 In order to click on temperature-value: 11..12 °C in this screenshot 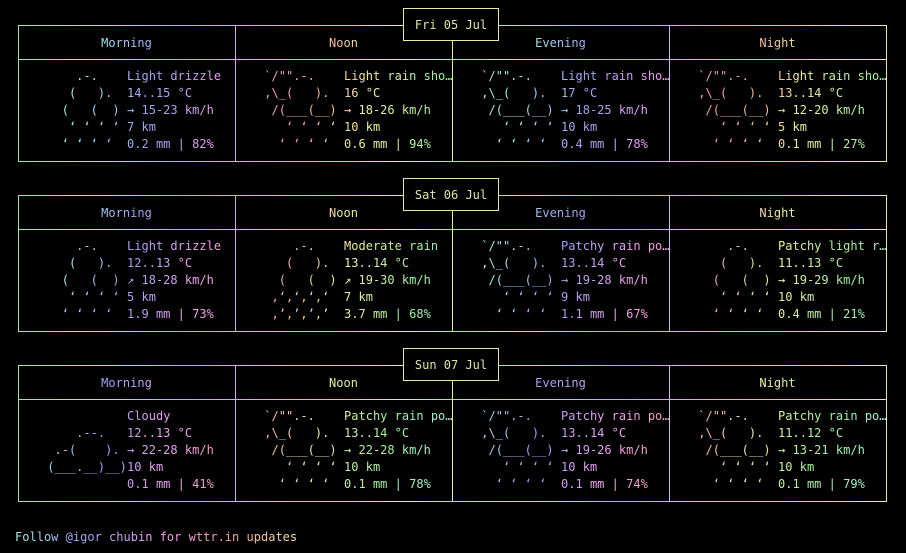, I will do `click(811, 433)`.